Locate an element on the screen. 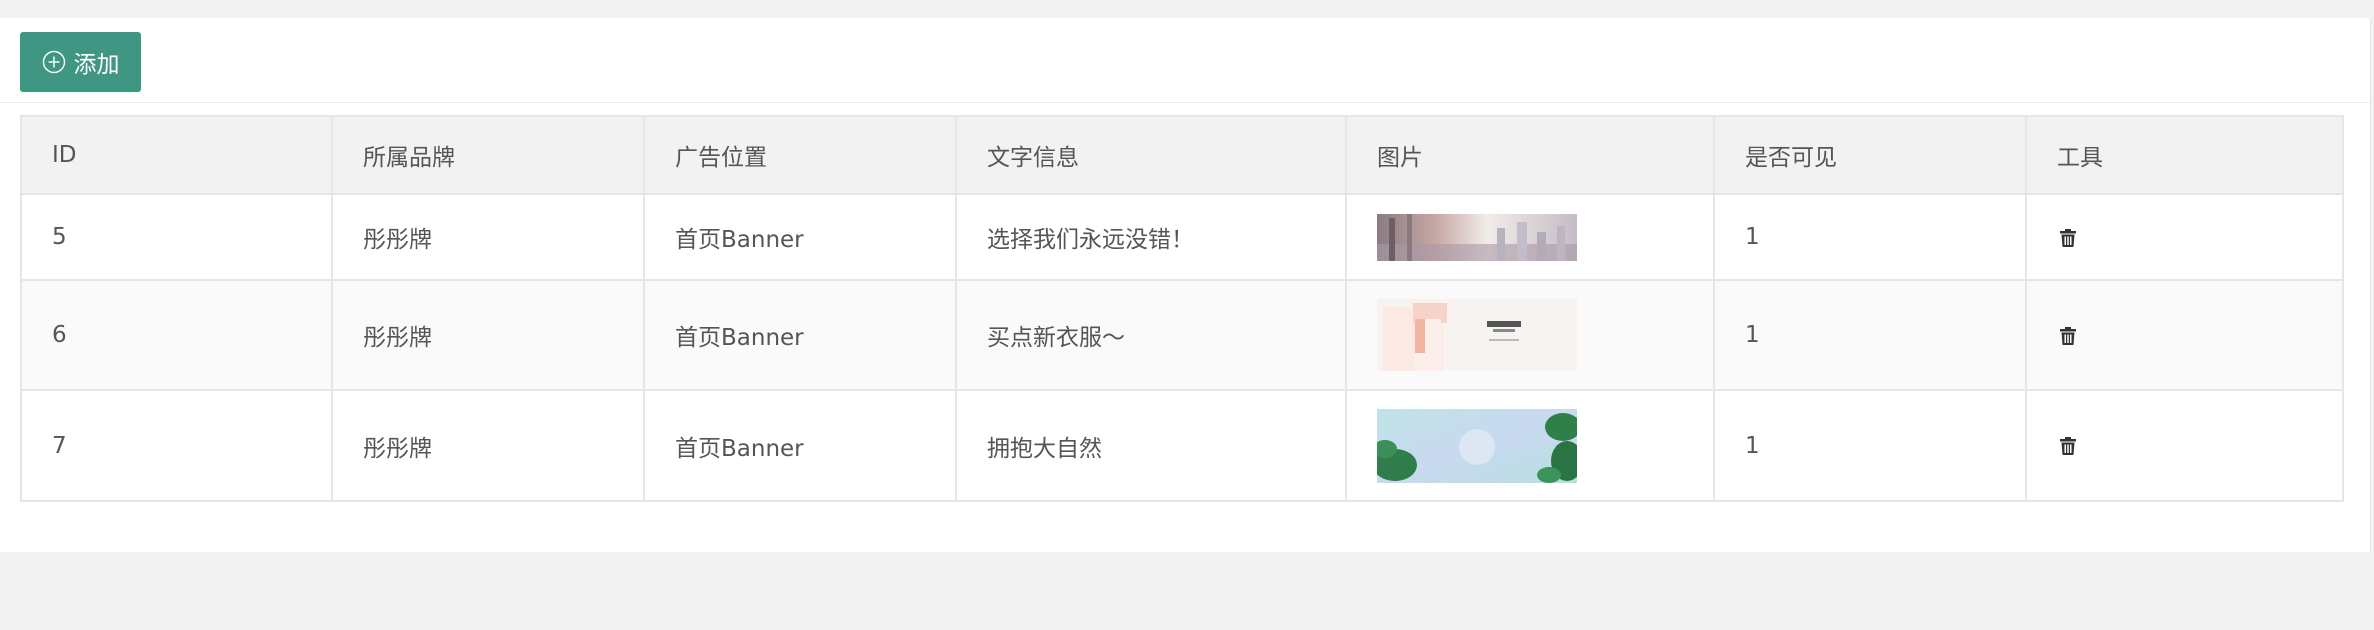 Image resolution: width=2374 pixels, height=630 pixels. cell-id: 5 is located at coordinates (176, 237).